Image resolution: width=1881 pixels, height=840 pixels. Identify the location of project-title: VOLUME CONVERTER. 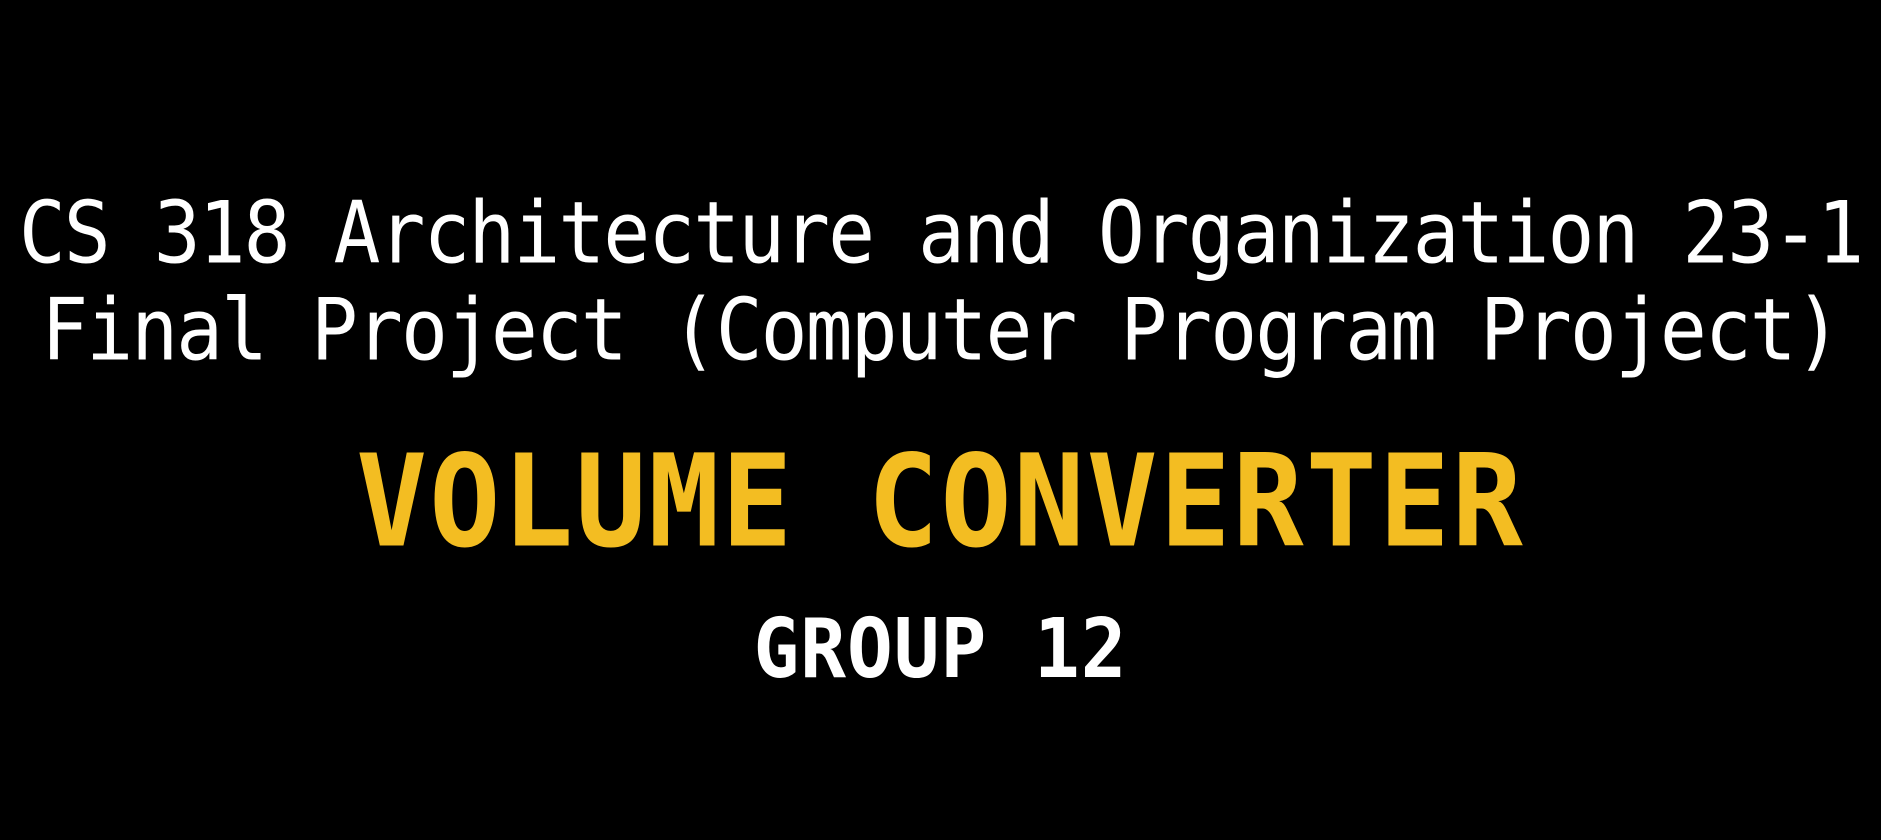
(940, 501).